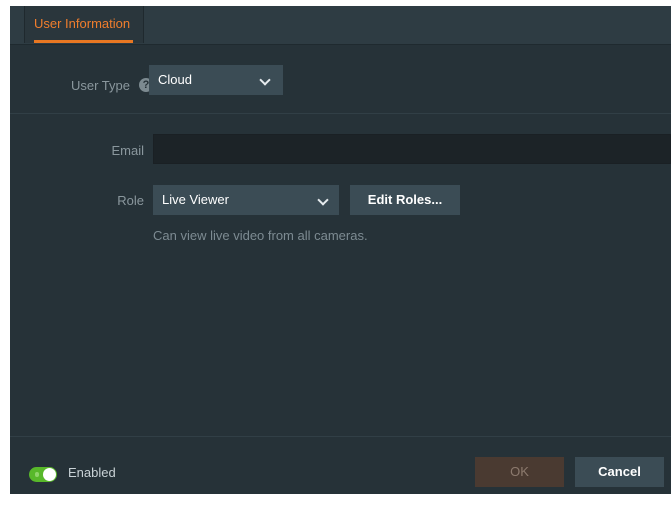 The height and width of the screenshot is (506, 671). Describe the element at coordinates (412, 149) in the screenshot. I see `email-field` at that location.